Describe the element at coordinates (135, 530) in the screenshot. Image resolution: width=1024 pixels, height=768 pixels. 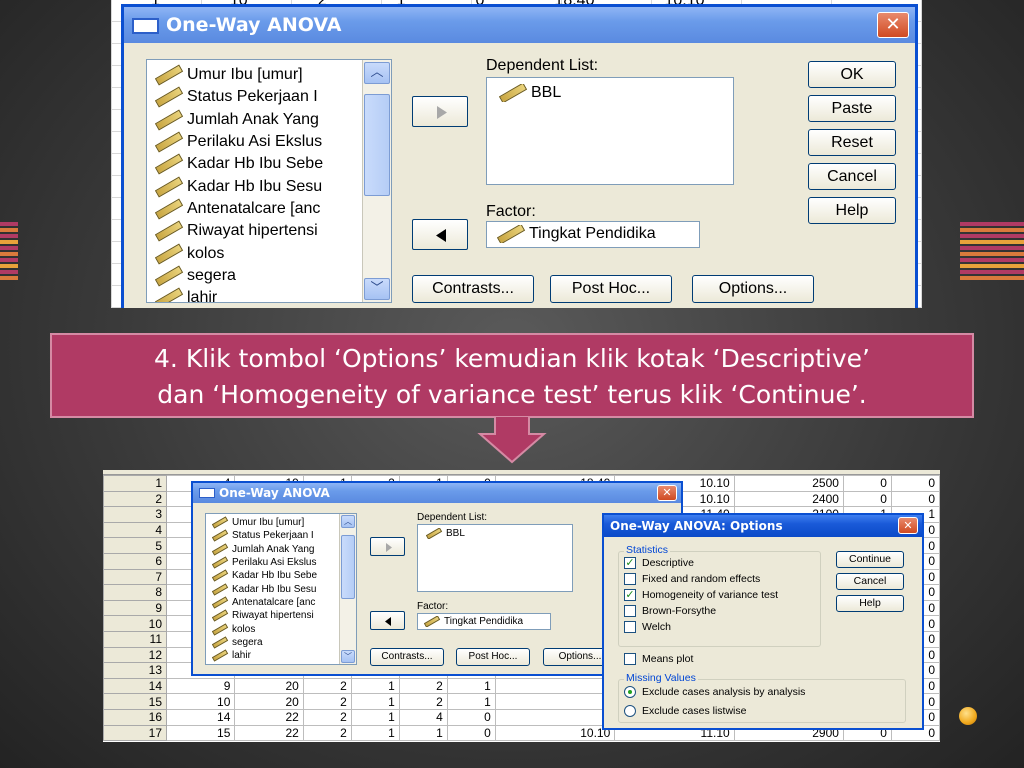
I see `row-number: 4` at that location.